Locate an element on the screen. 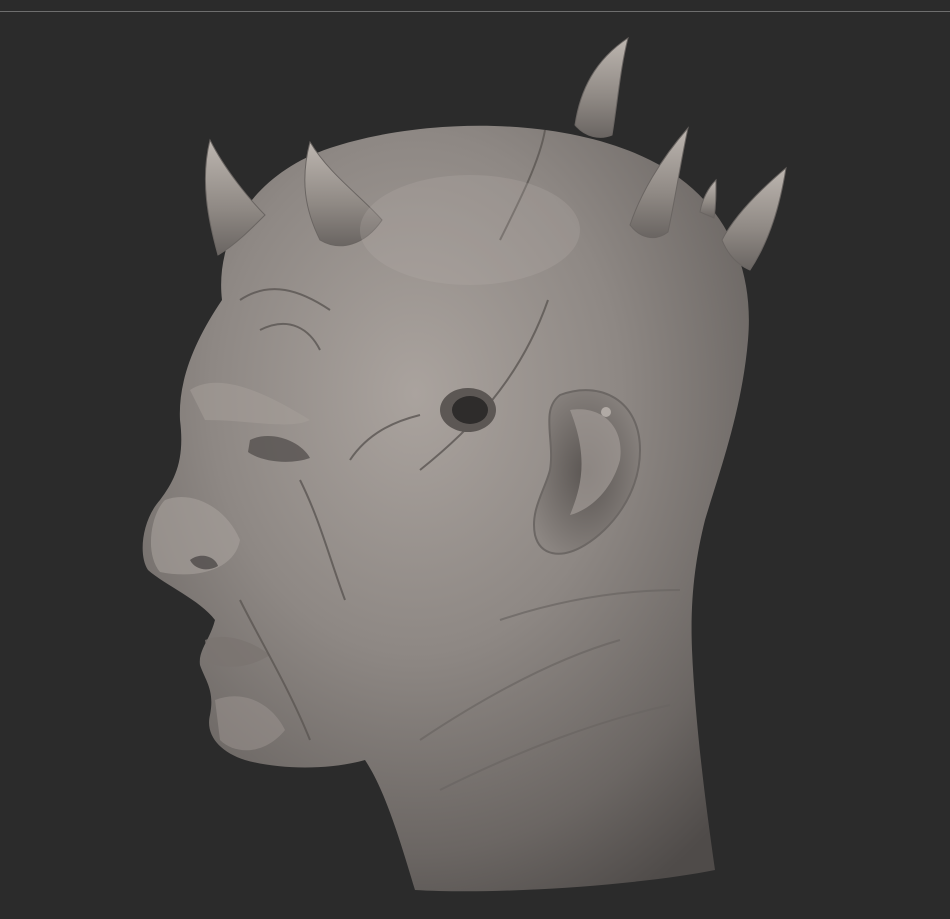 The width and height of the screenshot is (950, 919). horn-crown-top is located at coordinates (601, 87).